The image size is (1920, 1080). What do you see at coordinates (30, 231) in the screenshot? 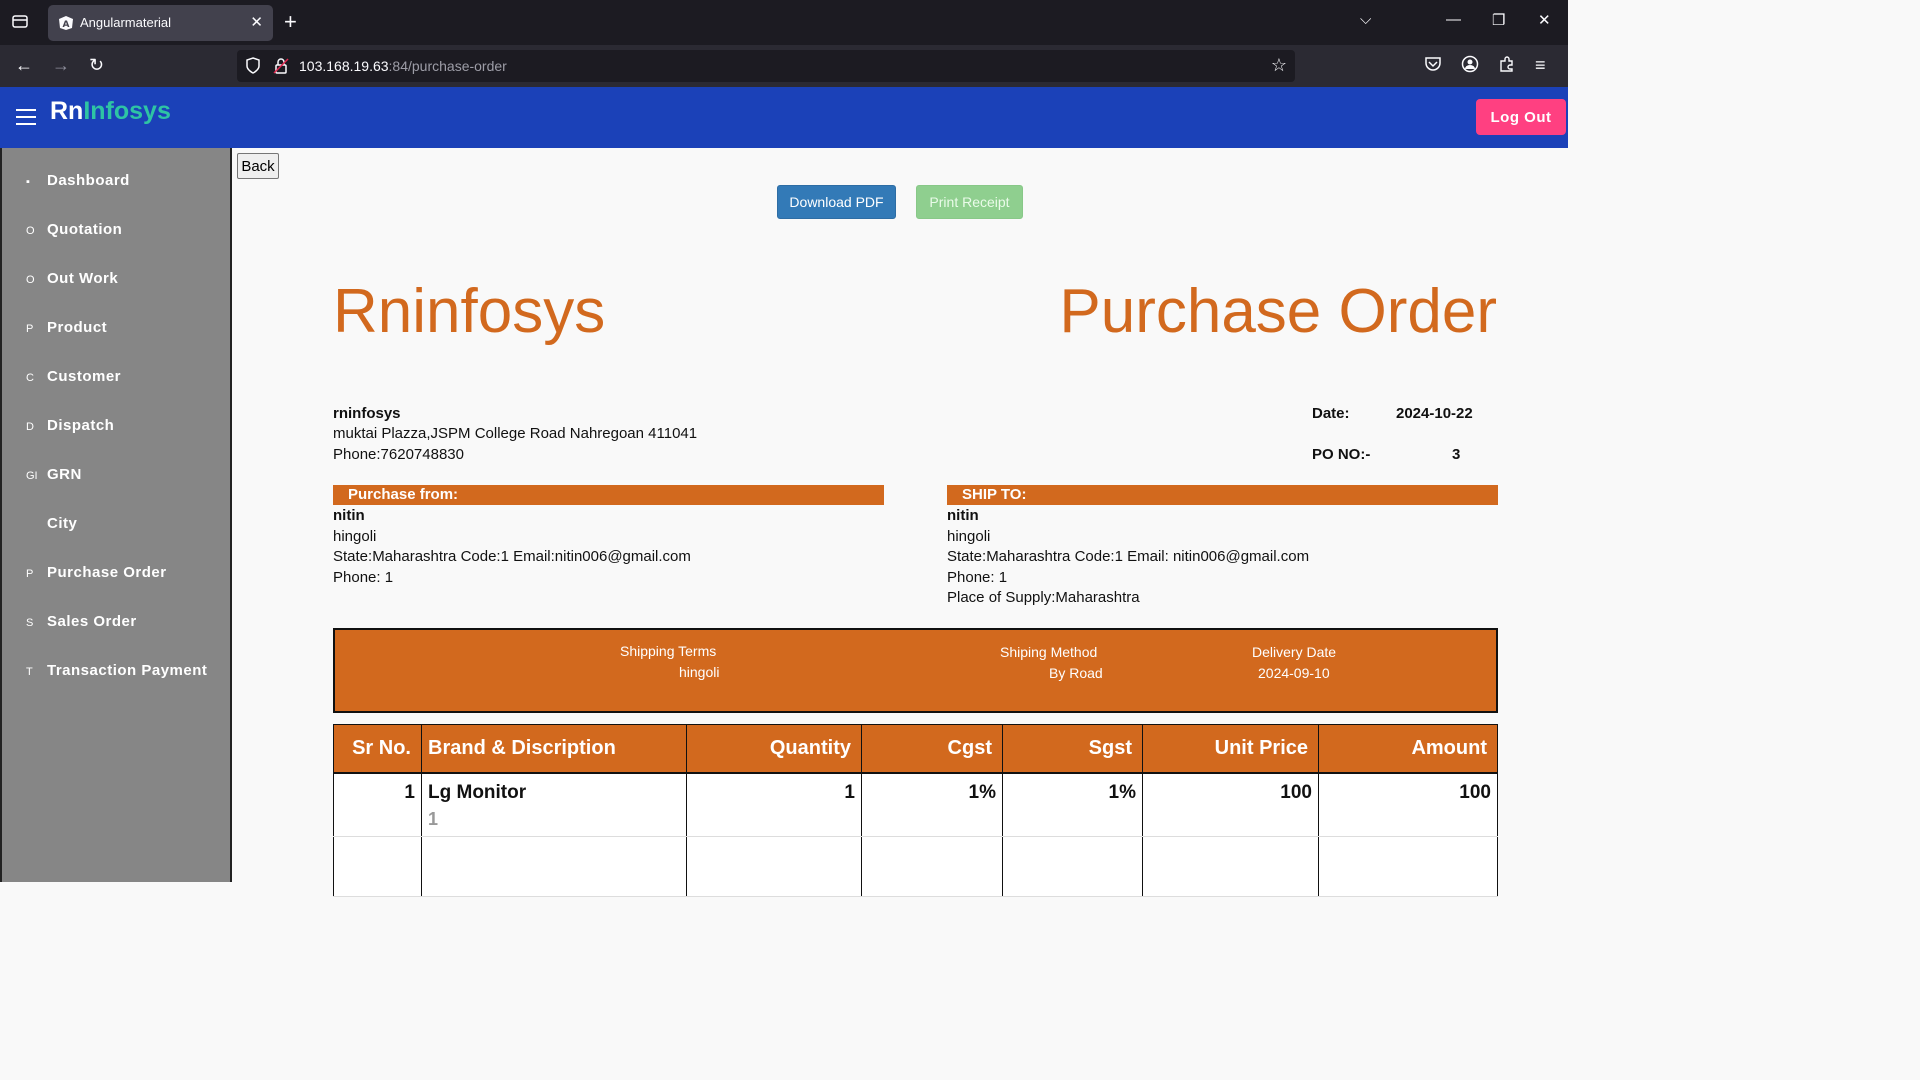
I see `q-icon: O` at bounding box center [30, 231].